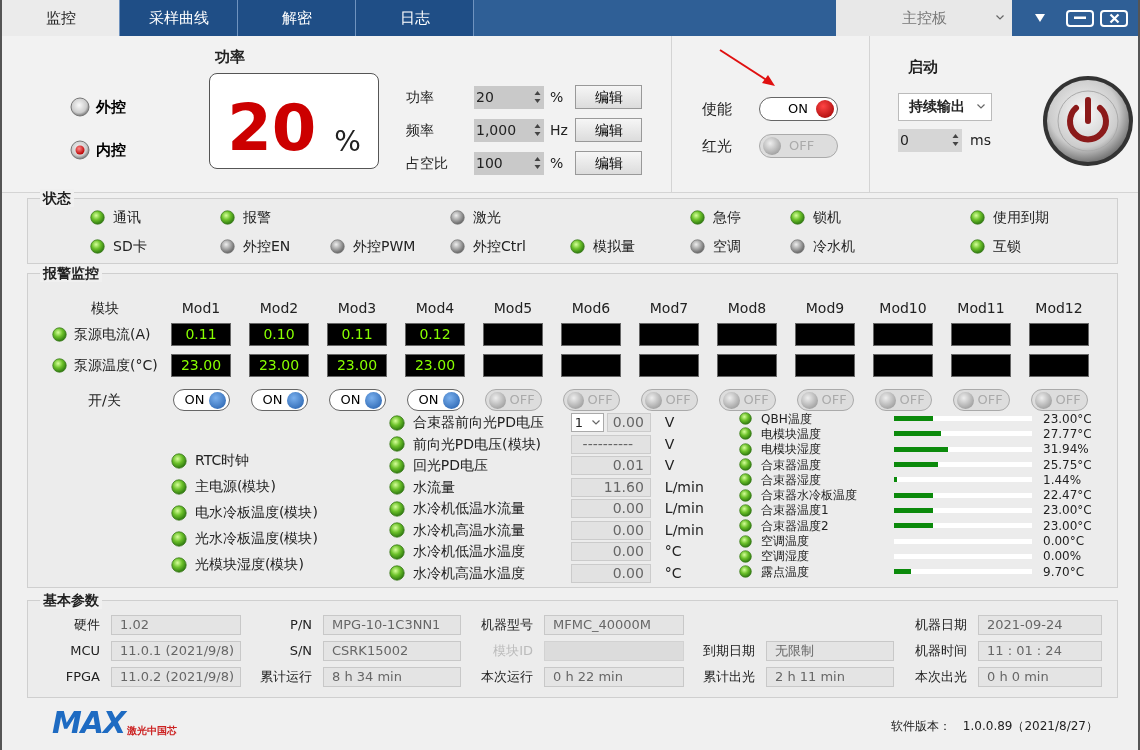 Image resolution: width=1140 pixels, height=750 pixels. I want to click on spin-field: 20, so click(509, 97).